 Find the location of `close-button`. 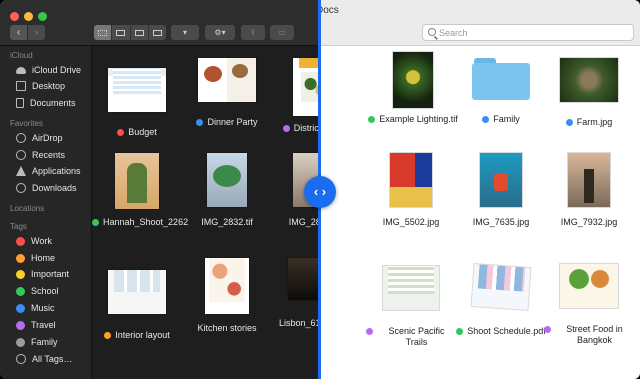

close-button is located at coordinates (14, 16).